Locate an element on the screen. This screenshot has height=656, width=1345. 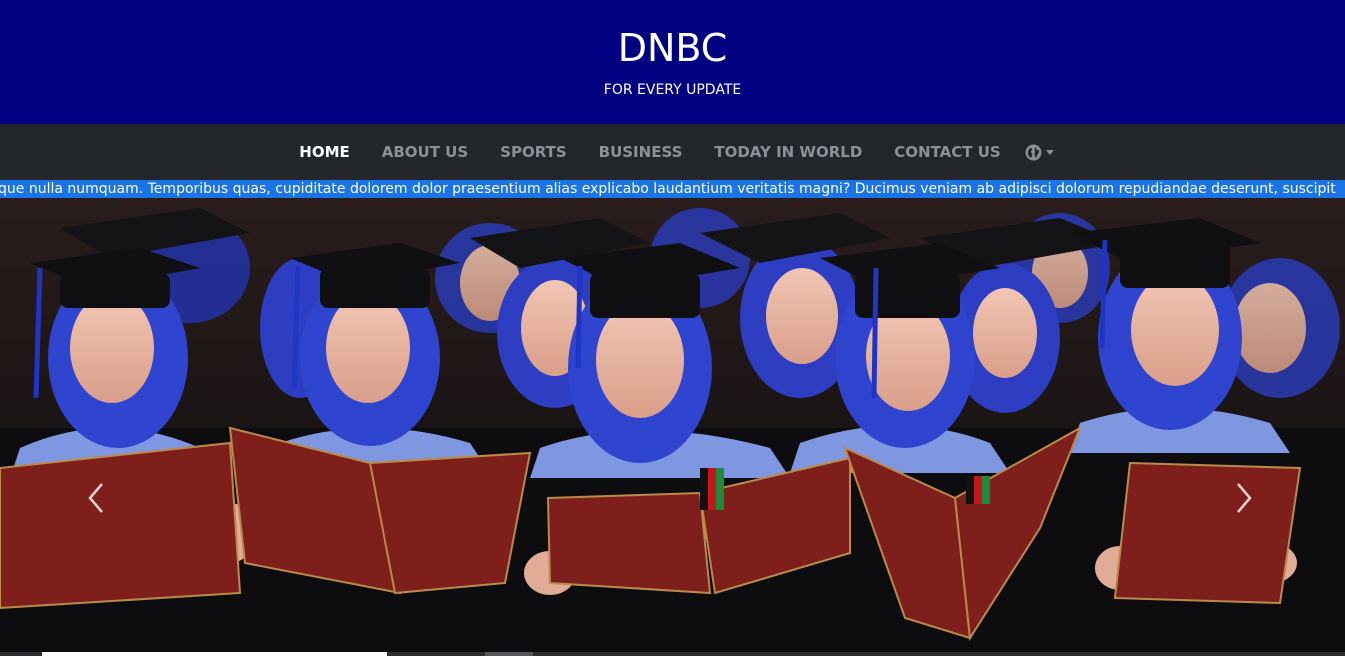
globe-icon is located at coordinates (1033, 152).